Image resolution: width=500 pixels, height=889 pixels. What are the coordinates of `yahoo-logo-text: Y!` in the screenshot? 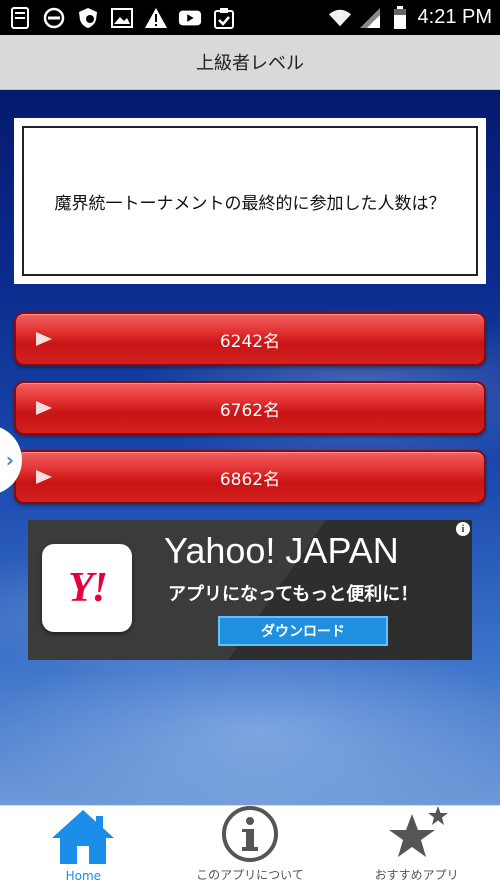 It's located at (88, 588).